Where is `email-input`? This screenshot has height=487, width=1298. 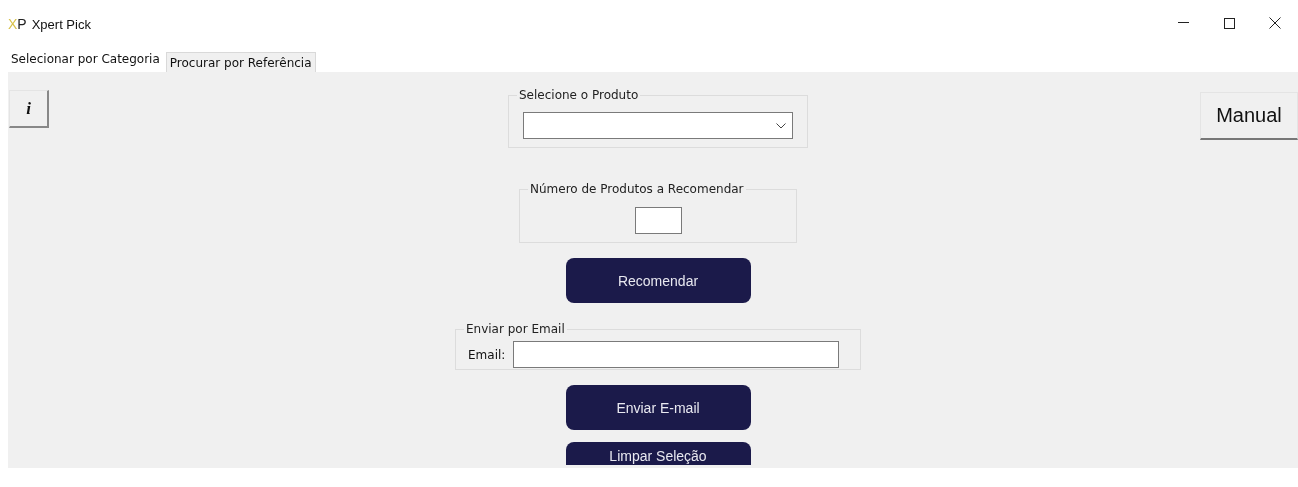
email-input is located at coordinates (676, 354).